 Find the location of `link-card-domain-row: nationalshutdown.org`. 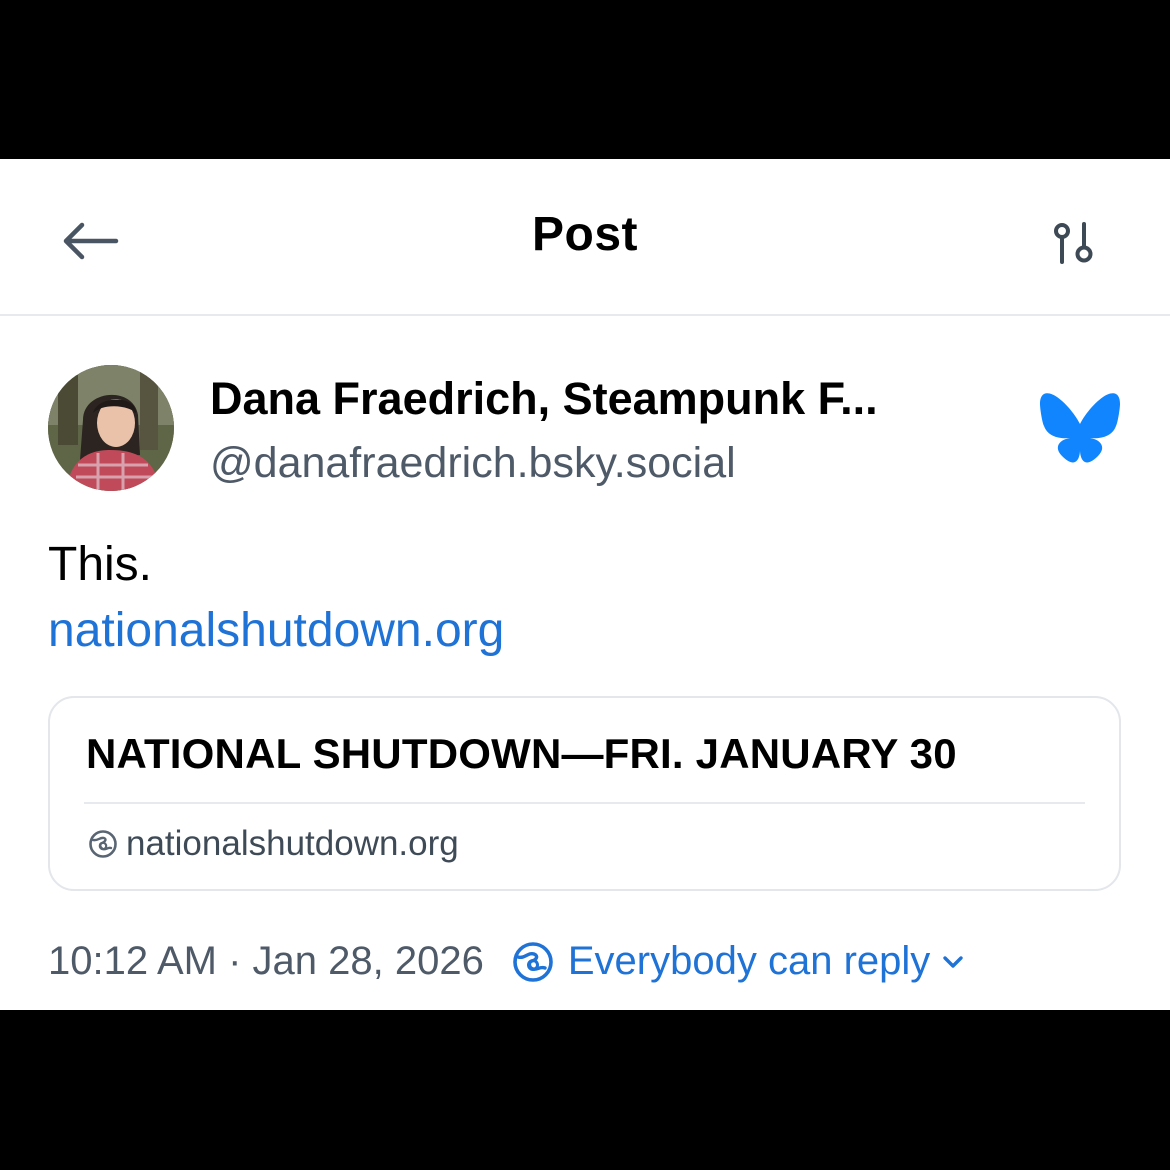

link-card-domain-row: nationalshutdown.org is located at coordinates (273, 844).